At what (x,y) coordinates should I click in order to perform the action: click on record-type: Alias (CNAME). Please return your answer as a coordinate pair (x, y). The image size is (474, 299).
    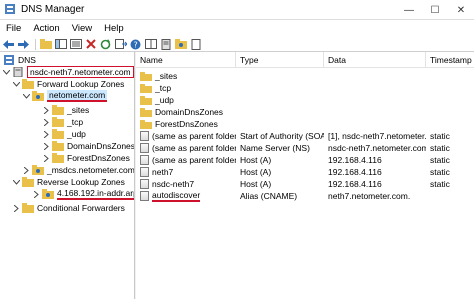
    Looking at the image, I should click on (269, 196).